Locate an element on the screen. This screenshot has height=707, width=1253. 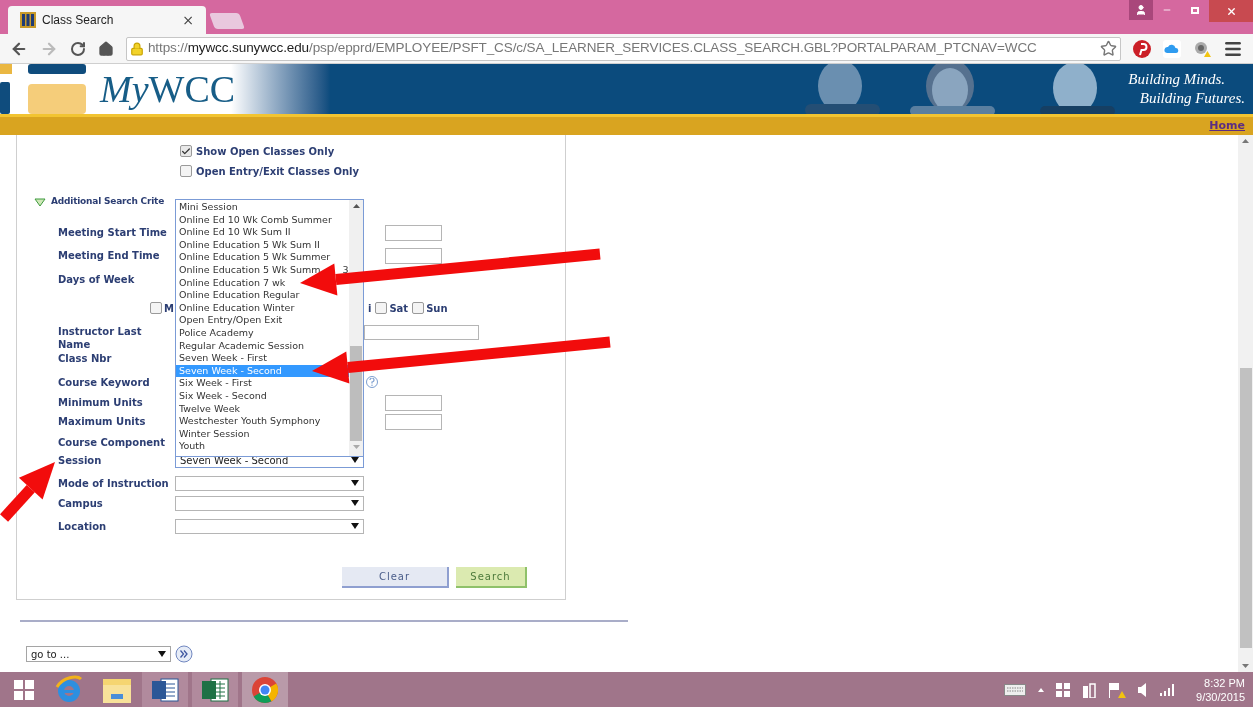
field-label: Session is located at coordinates (80, 460).